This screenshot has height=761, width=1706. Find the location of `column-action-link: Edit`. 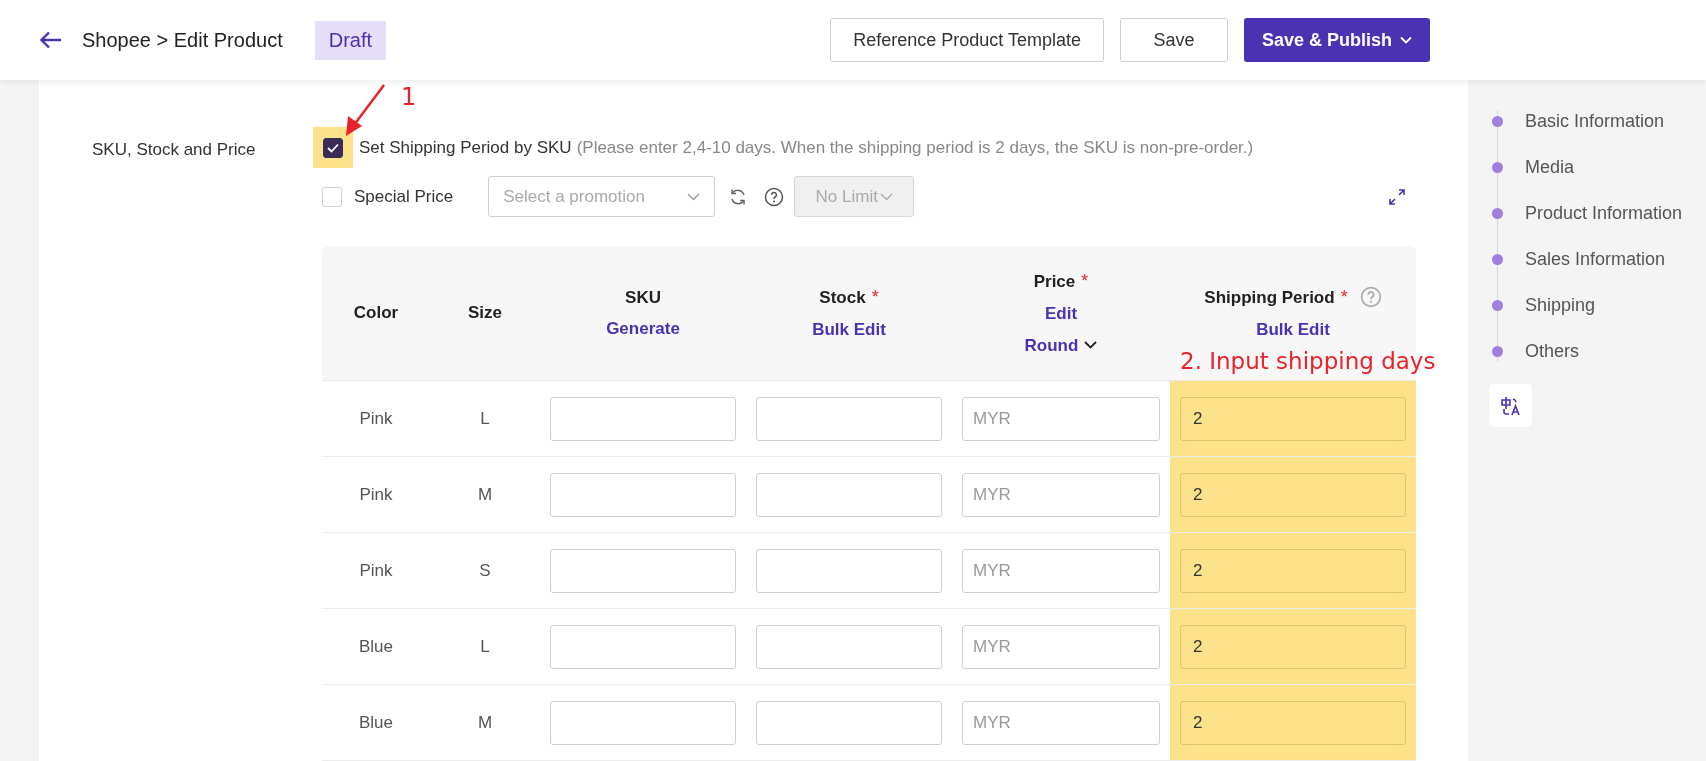

column-action-link: Edit is located at coordinates (1061, 314).